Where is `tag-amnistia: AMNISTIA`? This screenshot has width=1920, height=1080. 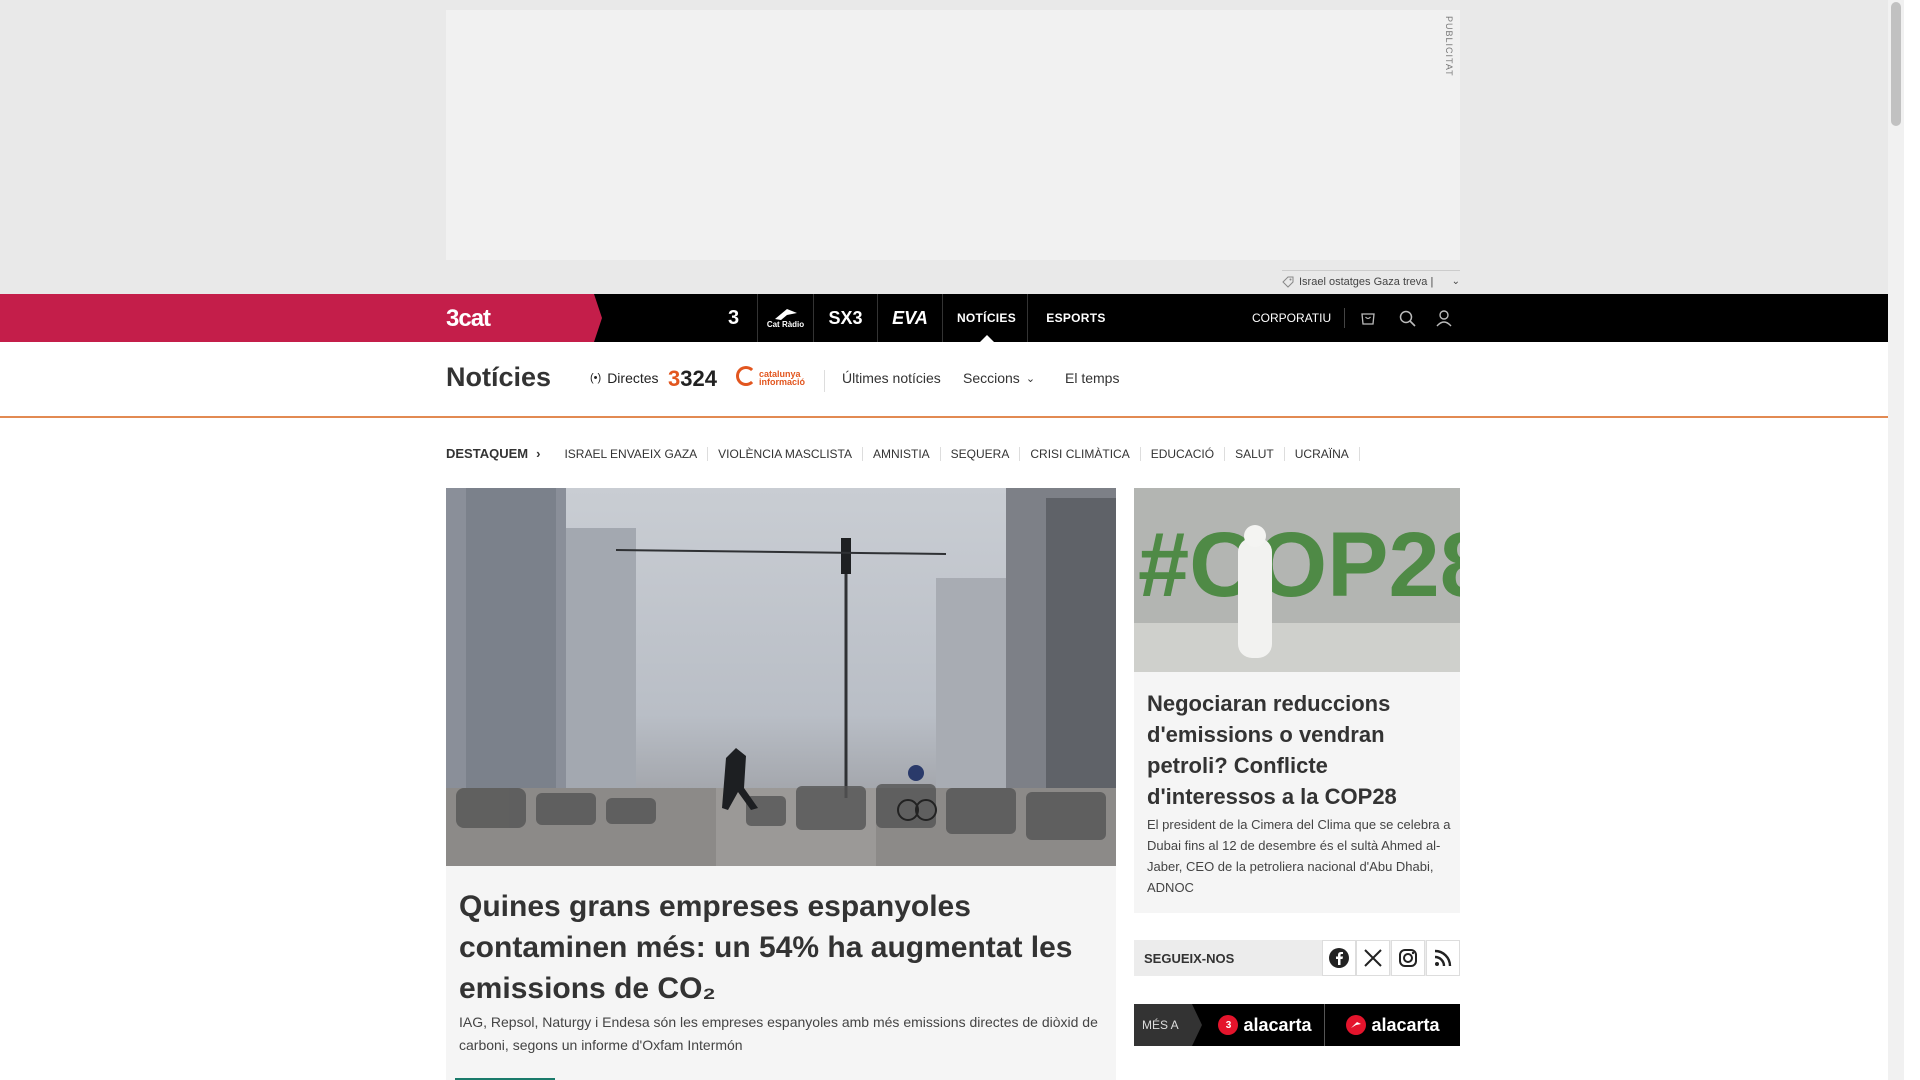
tag-amnistia: AMNISTIA is located at coordinates (902, 453).